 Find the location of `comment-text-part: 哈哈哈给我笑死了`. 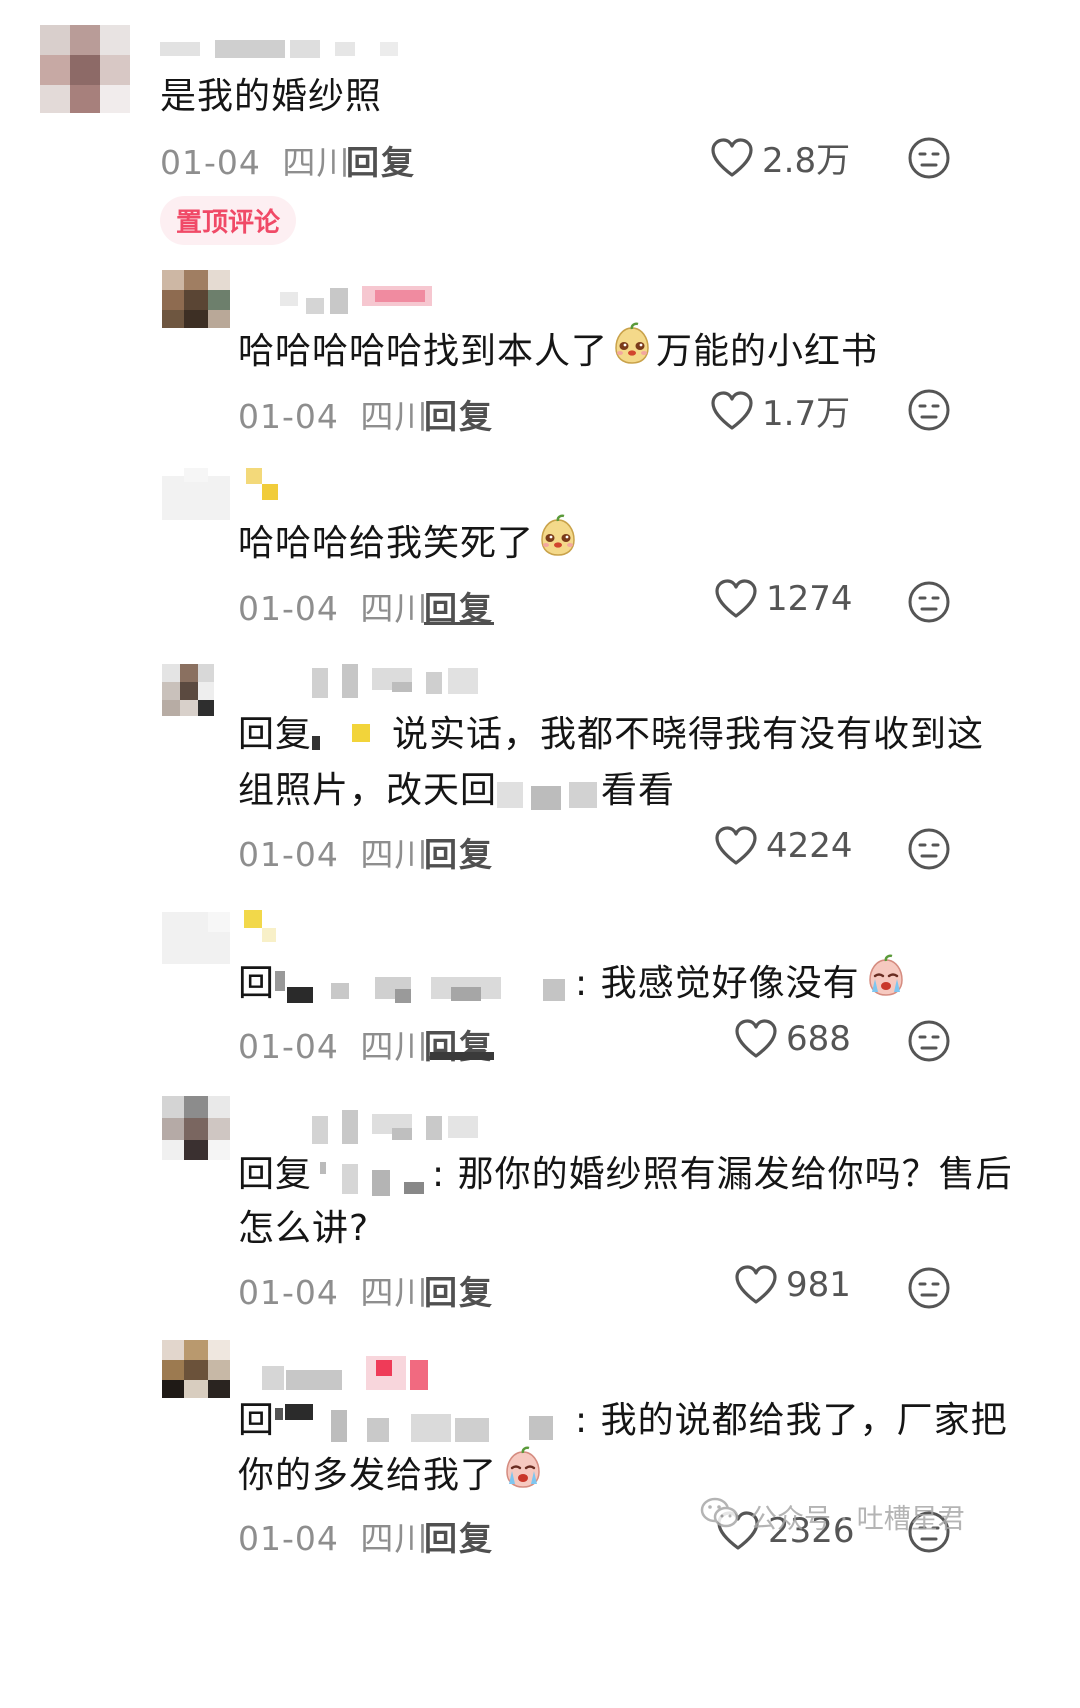

comment-text-part: 哈哈哈给我笑死了 is located at coordinates (386, 543).